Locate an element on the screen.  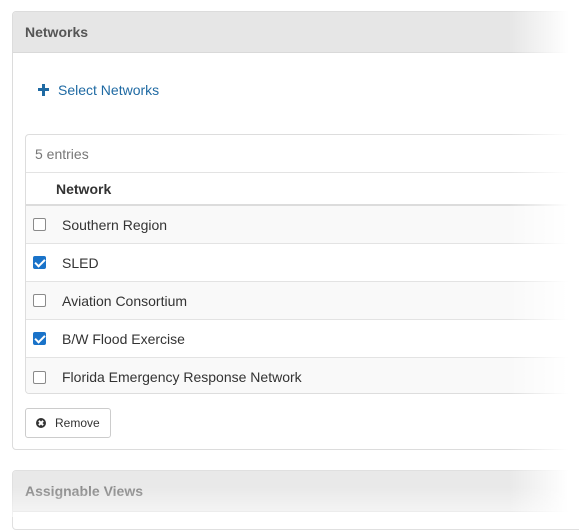
column-header-network: Network is located at coordinates (302, 189).